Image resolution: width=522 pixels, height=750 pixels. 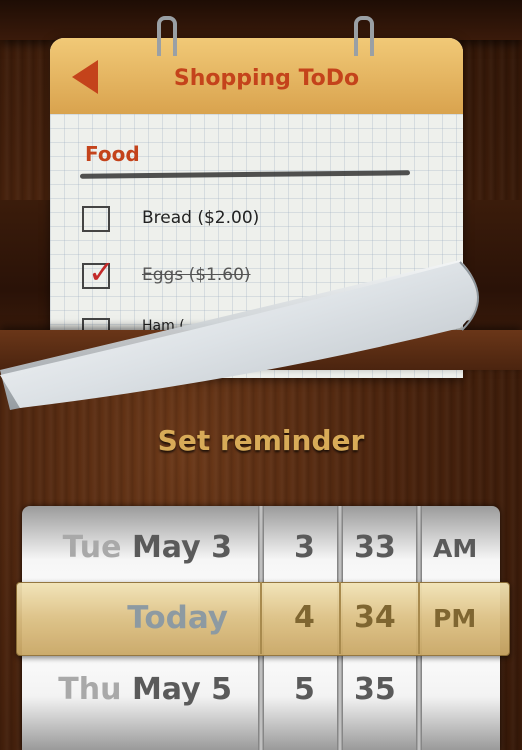 I want to click on picker-hour-selected: 4, so click(x=304, y=617).